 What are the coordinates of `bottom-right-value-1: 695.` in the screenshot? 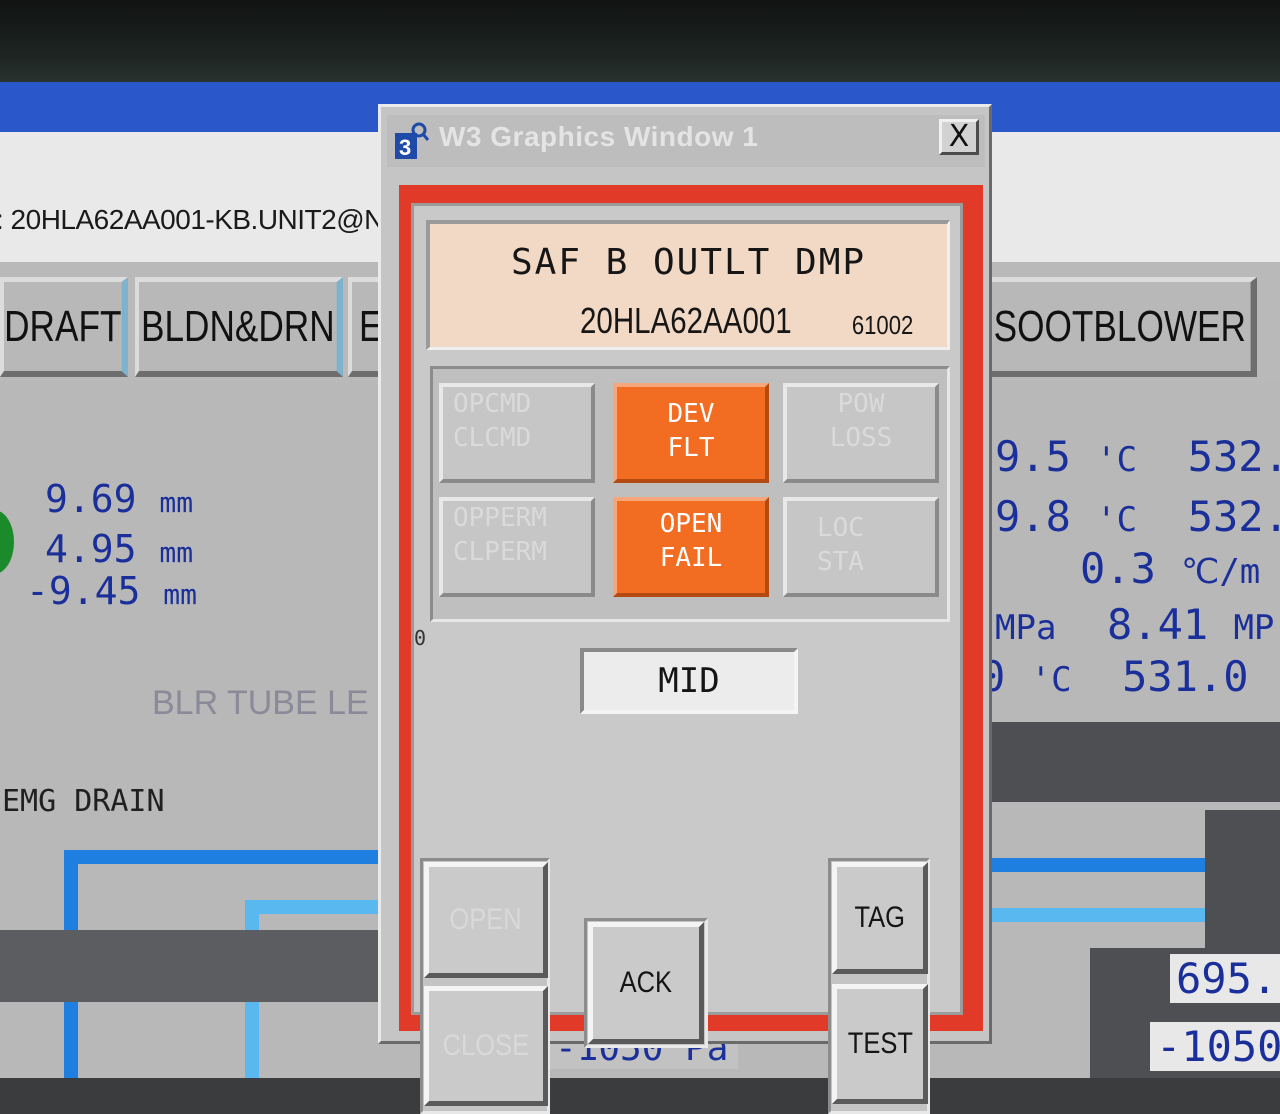 It's located at (1225, 978).